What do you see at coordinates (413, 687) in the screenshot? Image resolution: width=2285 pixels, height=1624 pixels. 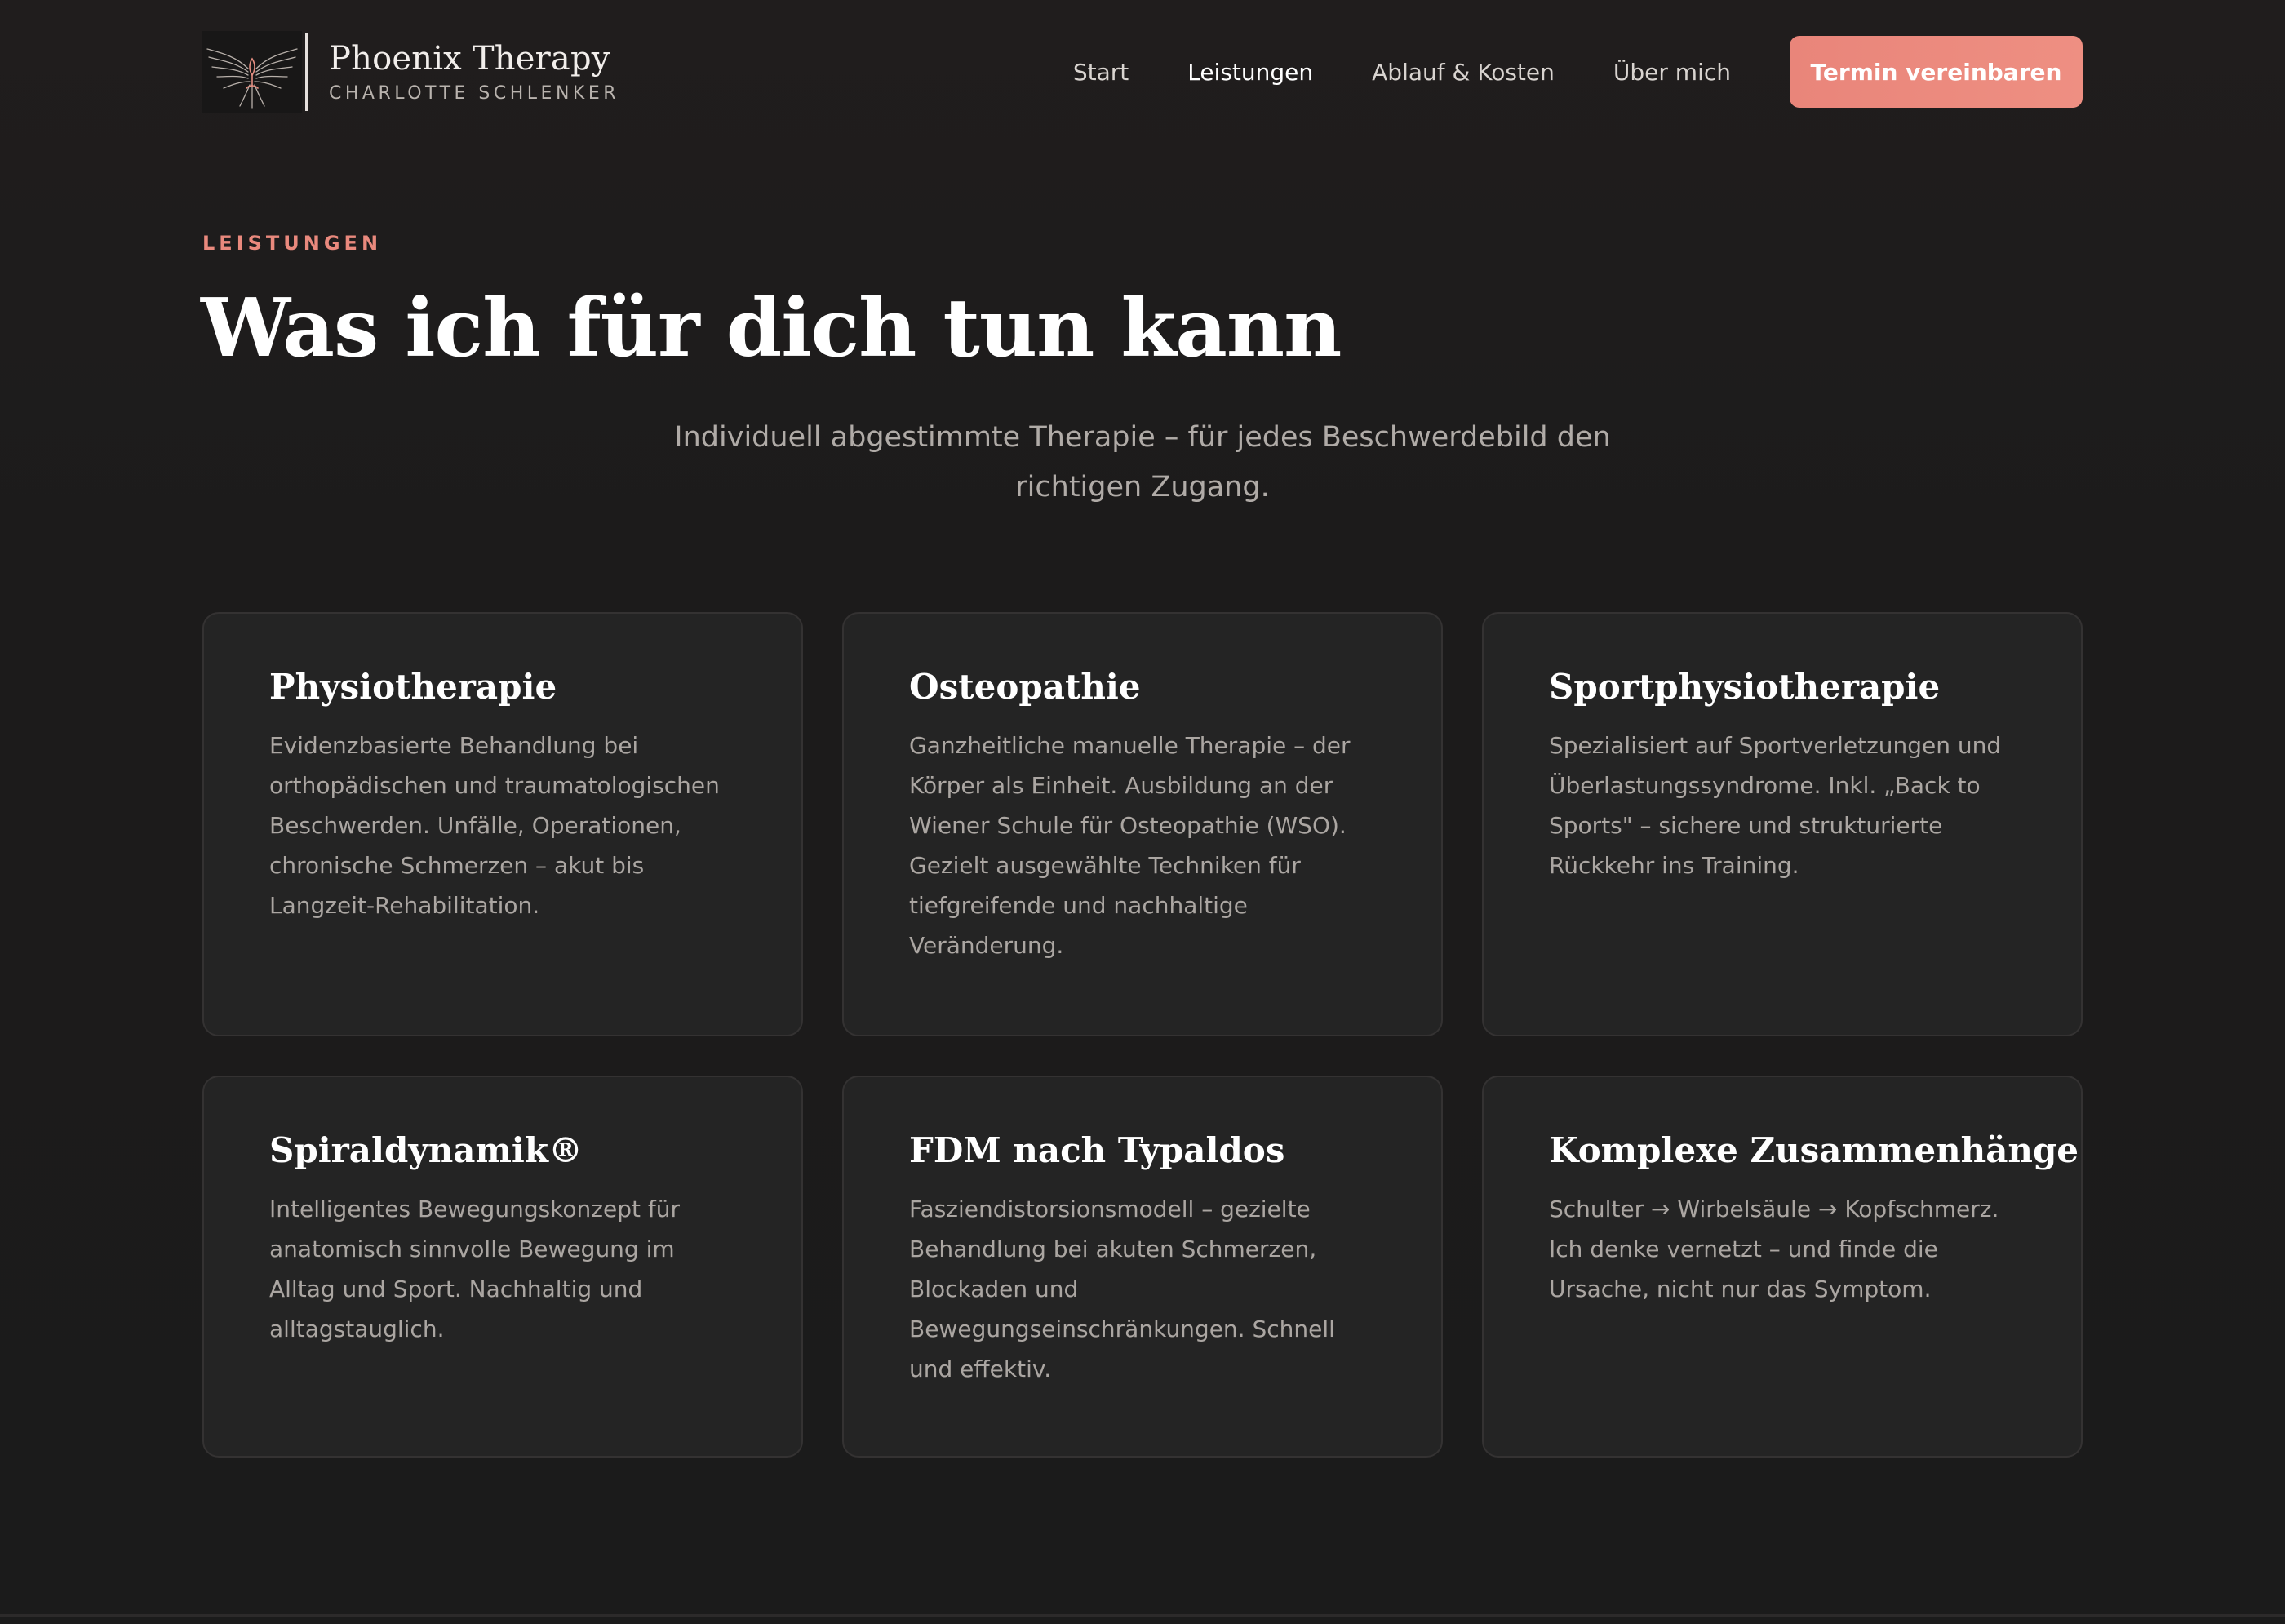 I see `card-title: Physiotherapie` at bounding box center [413, 687].